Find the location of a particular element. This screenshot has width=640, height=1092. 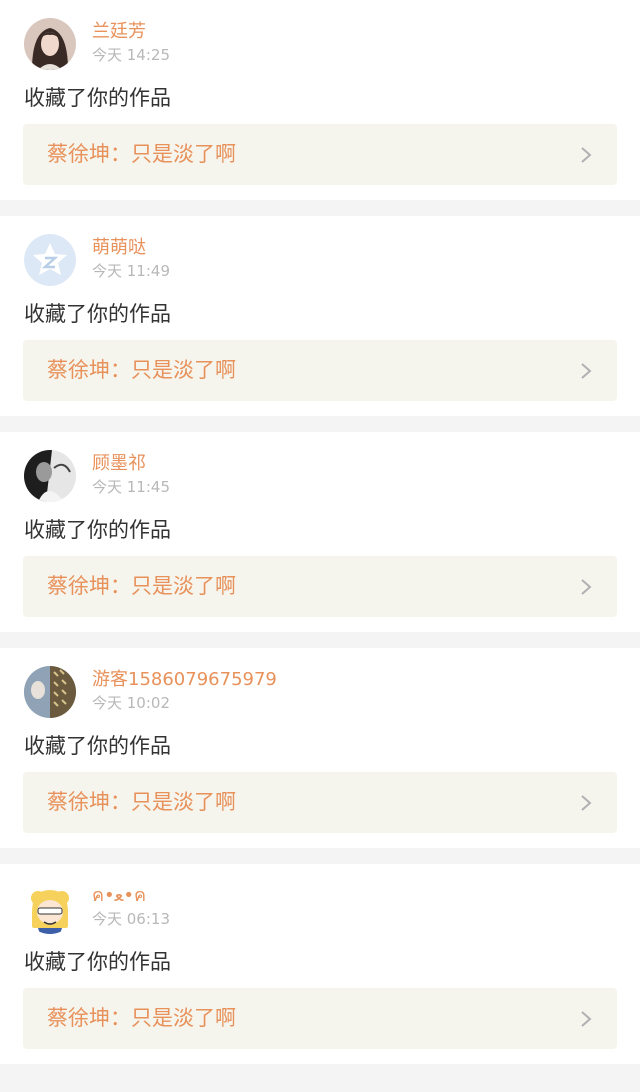

timestamp: 今天 06:13 is located at coordinates (131, 919).